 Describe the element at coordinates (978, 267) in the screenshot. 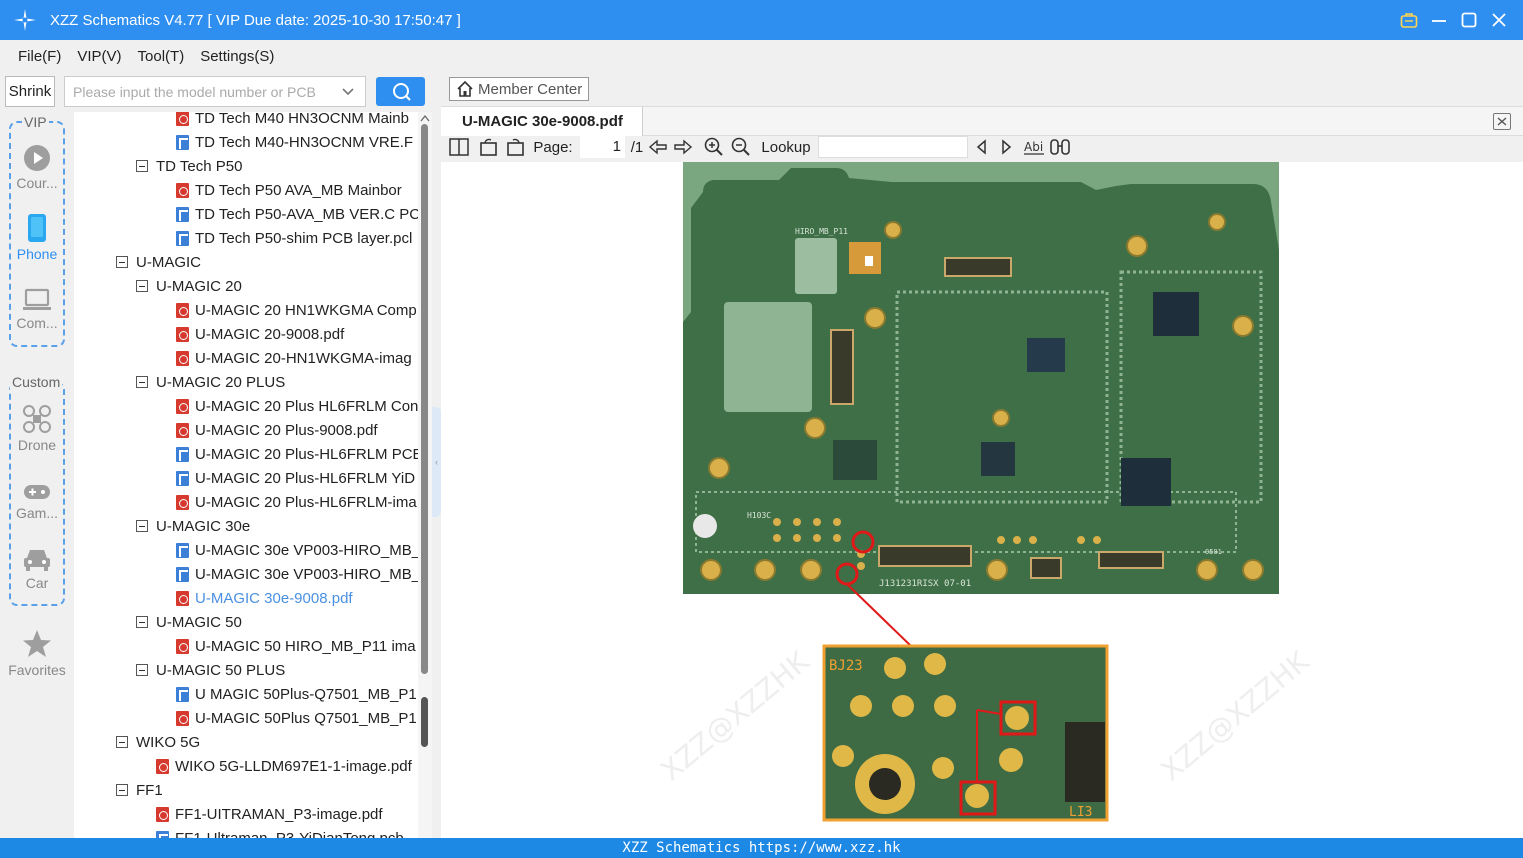

I see `connector-top` at that location.